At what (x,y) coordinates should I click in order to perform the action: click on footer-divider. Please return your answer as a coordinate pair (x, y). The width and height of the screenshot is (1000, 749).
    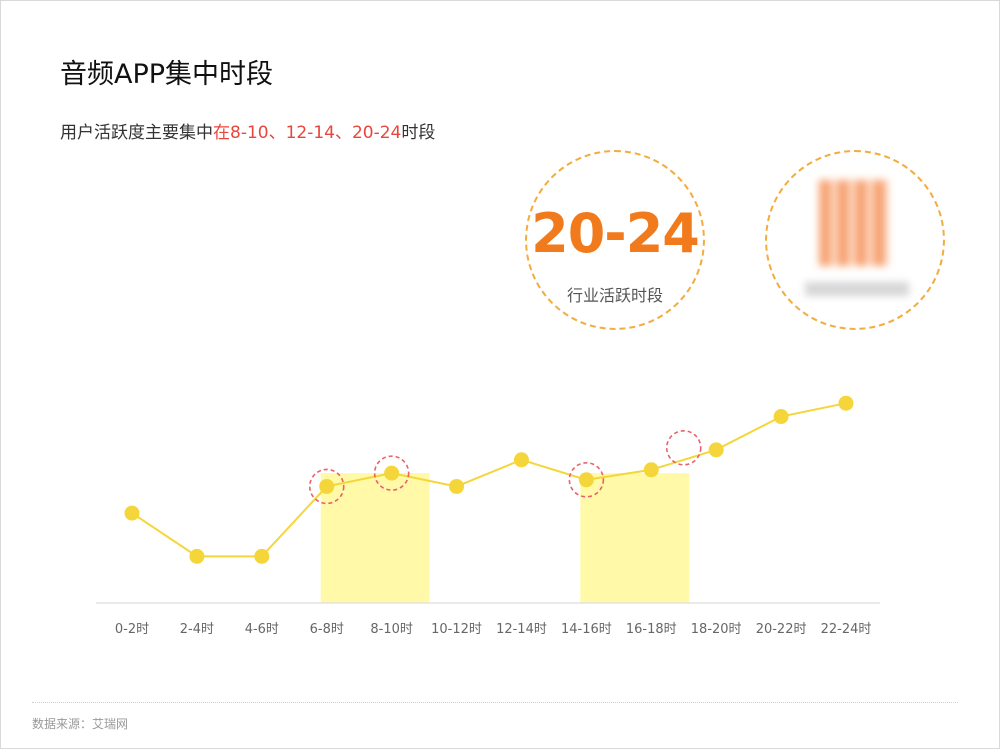
    Looking at the image, I should click on (495, 702).